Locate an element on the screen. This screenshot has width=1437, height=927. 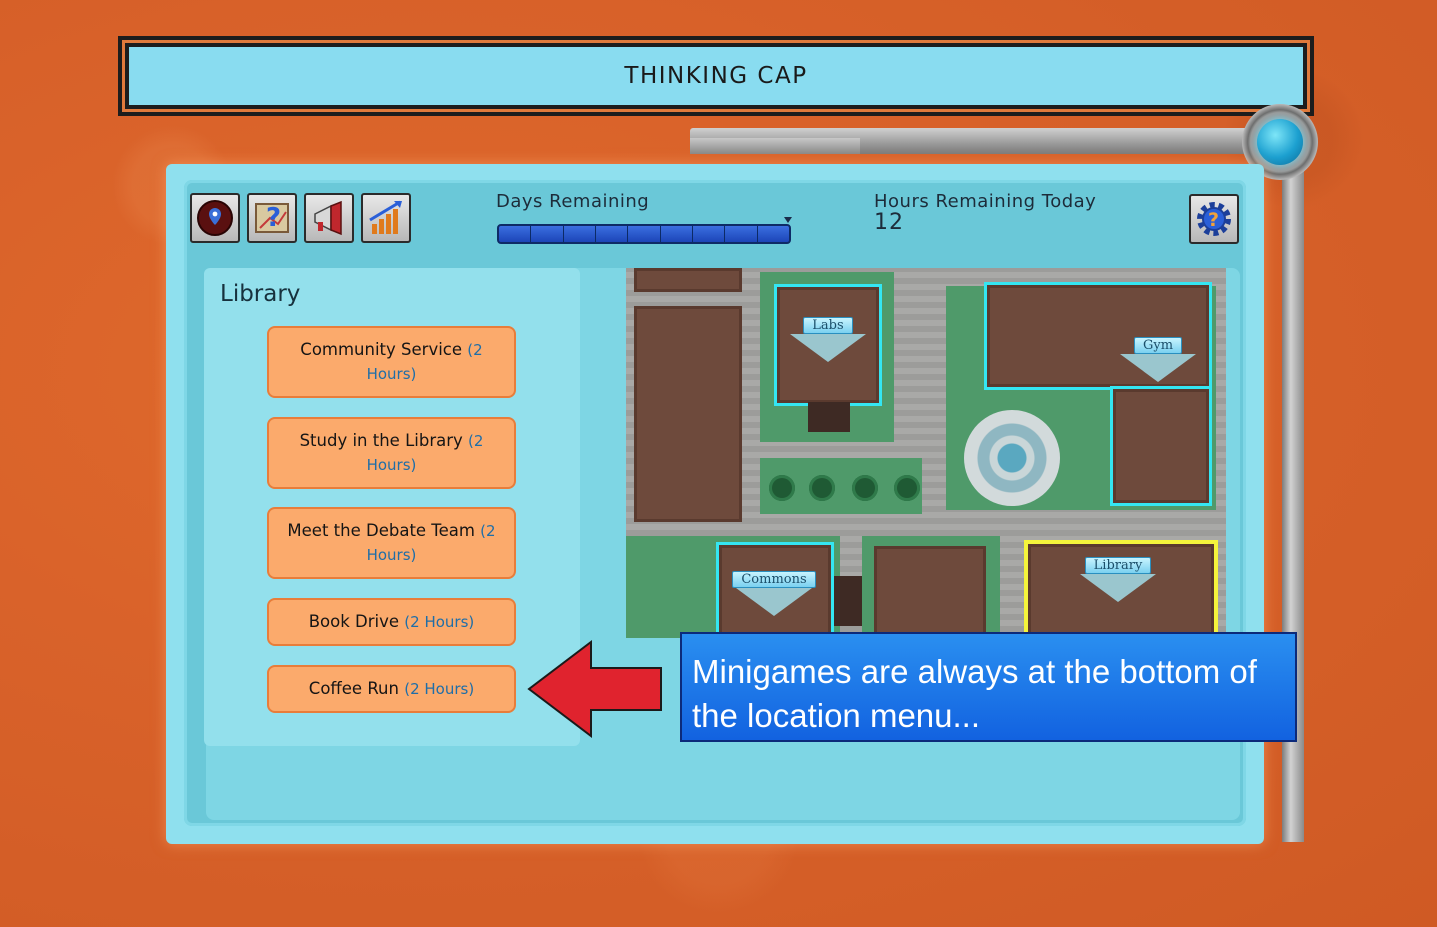
activity-button-coffee-run: Coffee Run (2 Hours) is located at coordinates (391, 689).